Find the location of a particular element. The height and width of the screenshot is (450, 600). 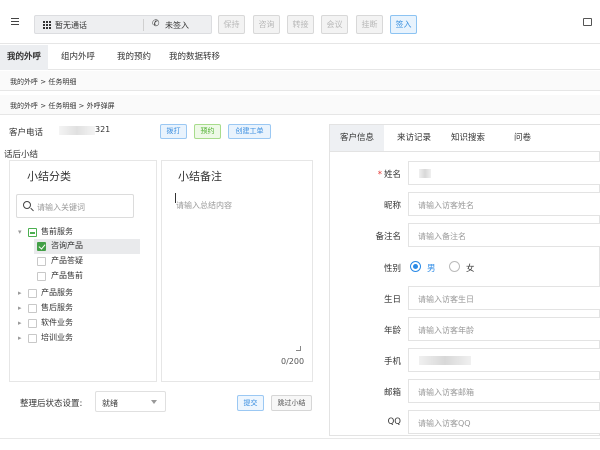

birthday-placeholder: 请输入访客生日 is located at coordinates (446, 299).